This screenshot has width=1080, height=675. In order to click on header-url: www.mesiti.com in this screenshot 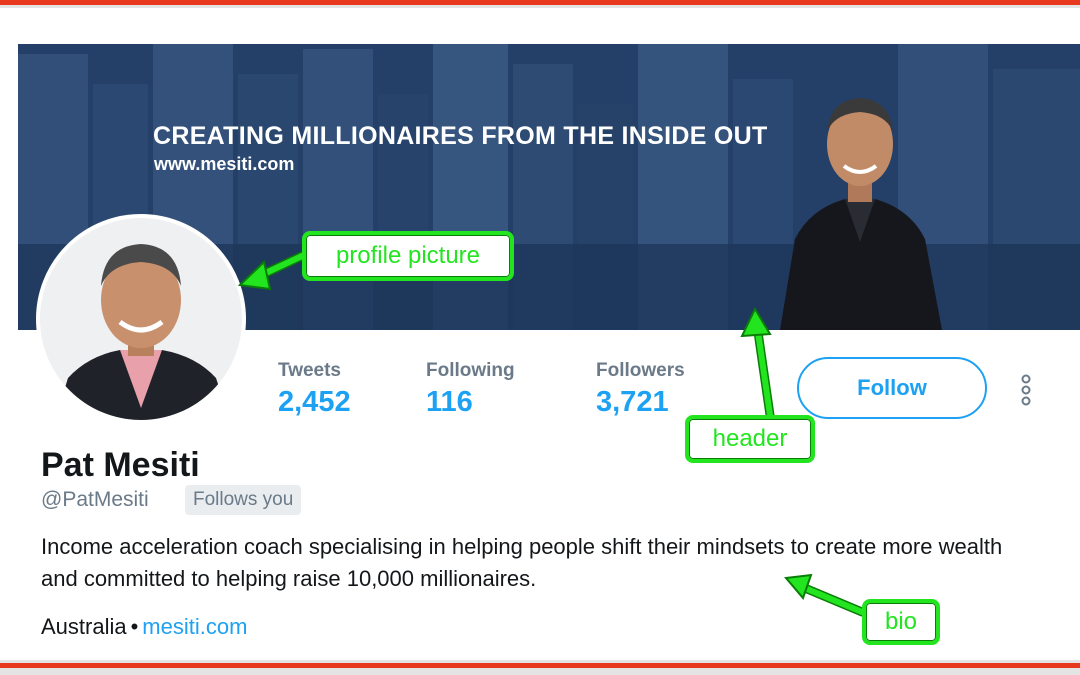, I will do `click(224, 164)`.